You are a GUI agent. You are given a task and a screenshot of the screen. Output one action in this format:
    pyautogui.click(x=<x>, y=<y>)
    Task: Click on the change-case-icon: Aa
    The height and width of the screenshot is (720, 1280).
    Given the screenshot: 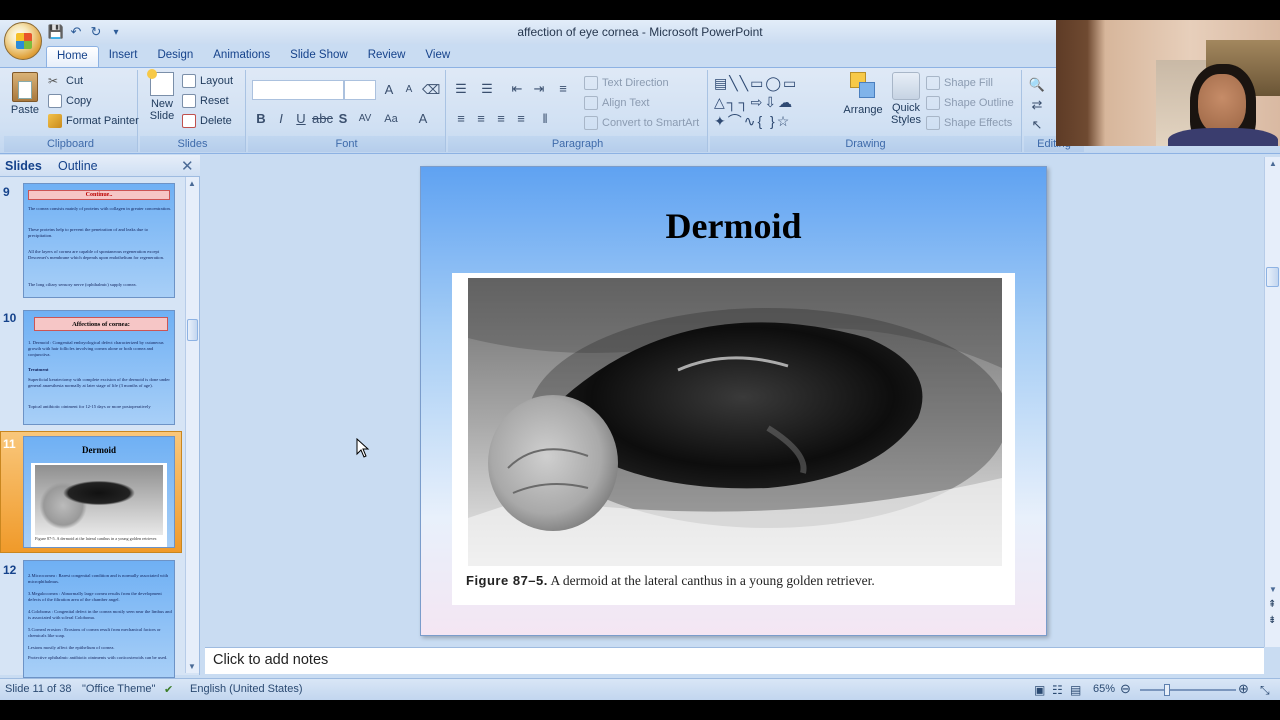 What is the action you would take?
    pyautogui.click(x=391, y=119)
    